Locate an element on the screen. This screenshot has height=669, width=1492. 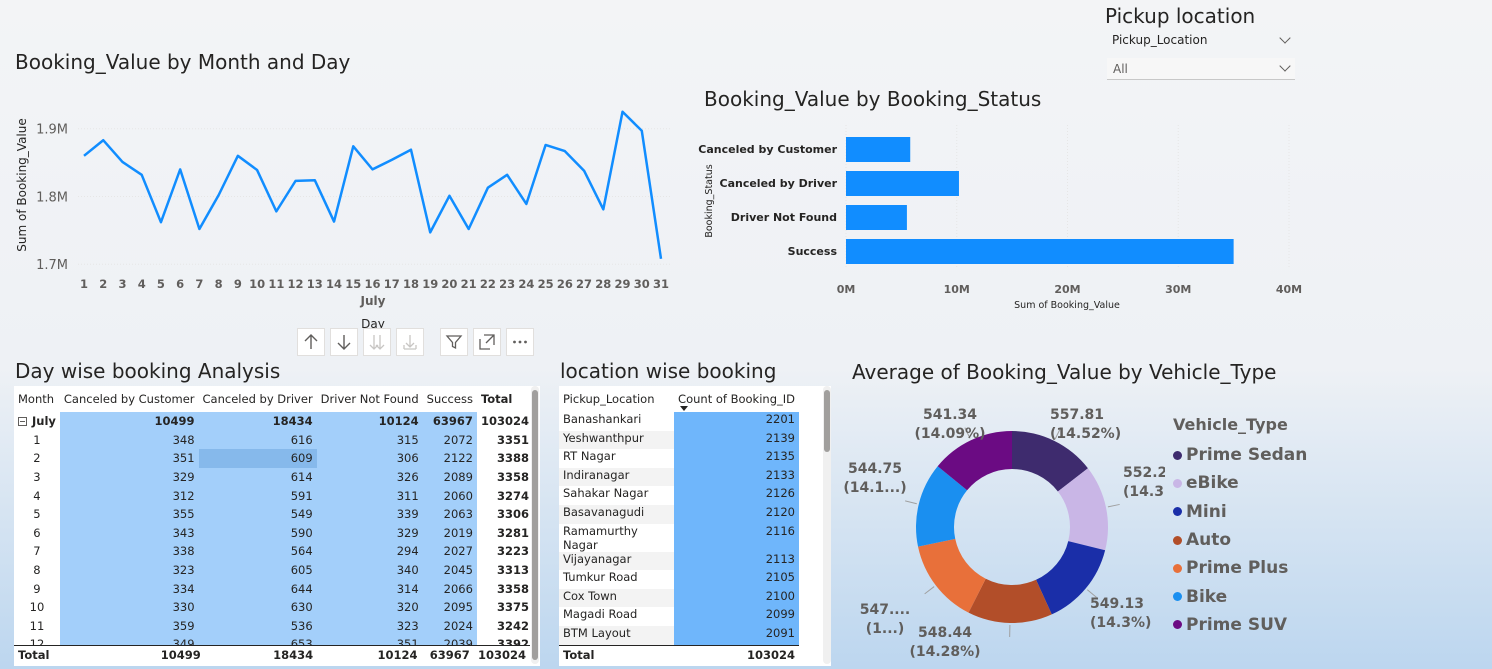
location-name-cell: Vijayanagar is located at coordinates (617, 561).